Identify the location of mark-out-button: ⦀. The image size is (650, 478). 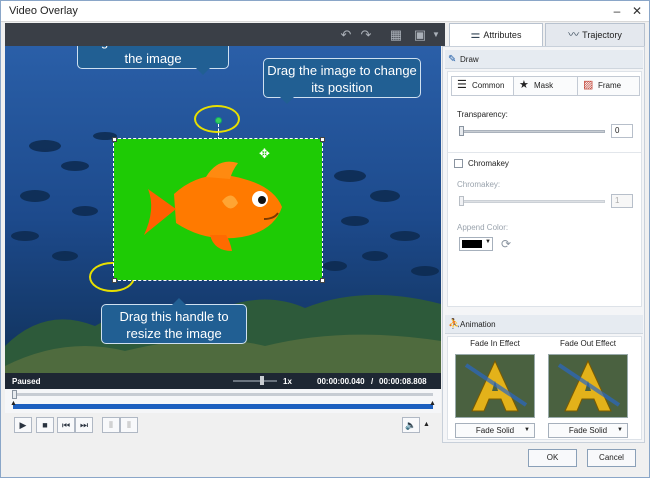
(129, 425).